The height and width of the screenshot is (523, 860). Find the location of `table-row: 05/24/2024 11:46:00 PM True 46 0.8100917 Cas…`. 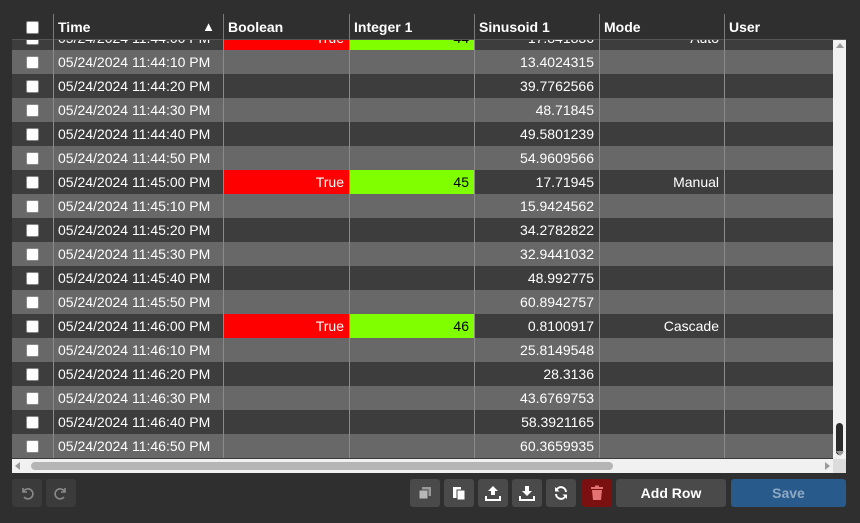

table-row: 05/24/2024 11:46:00 PM True 46 0.8100917 Cas… is located at coordinates (422, 326).